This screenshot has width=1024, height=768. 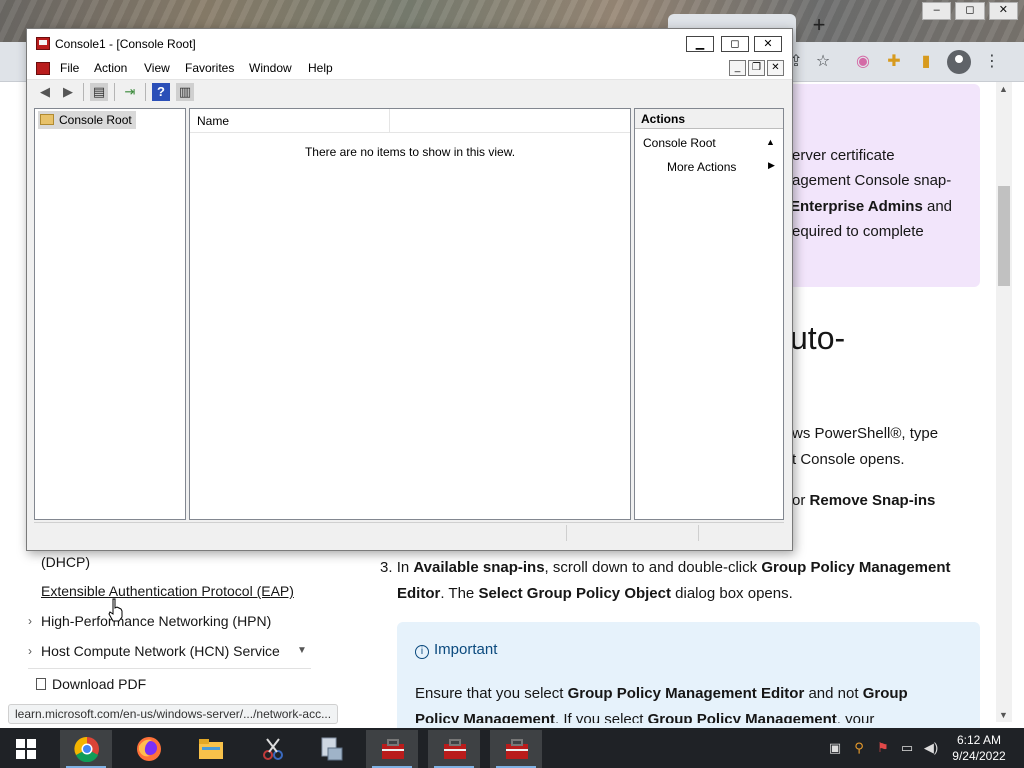 What do you see at coordinates (835, 748) in the screenshot?
I see `tray-network-app-icon: ▣` at bounding box center [835, 748].